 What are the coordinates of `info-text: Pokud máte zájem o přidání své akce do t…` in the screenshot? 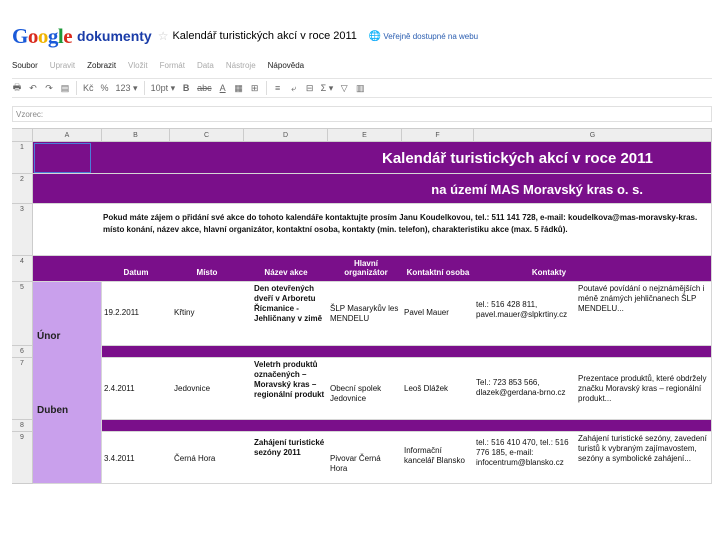 It's located at (400, 224).